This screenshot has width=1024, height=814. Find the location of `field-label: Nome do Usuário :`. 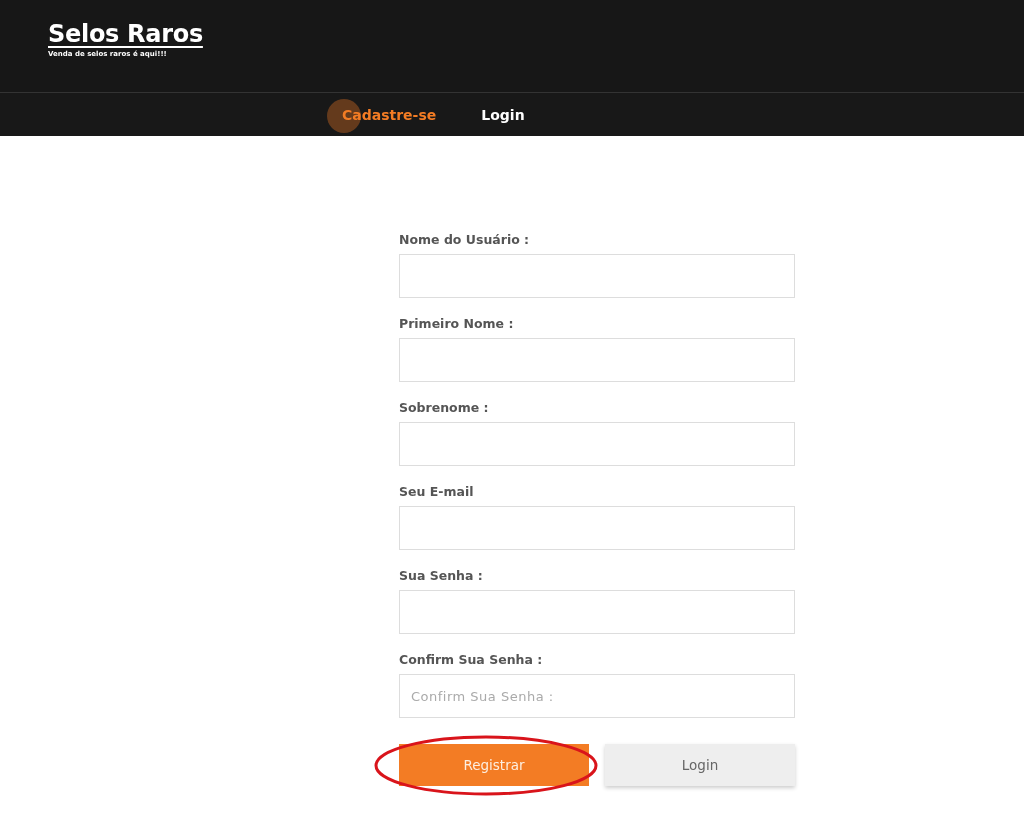

field-label: Nome do Usuário : is located at coordinates (465, 240).